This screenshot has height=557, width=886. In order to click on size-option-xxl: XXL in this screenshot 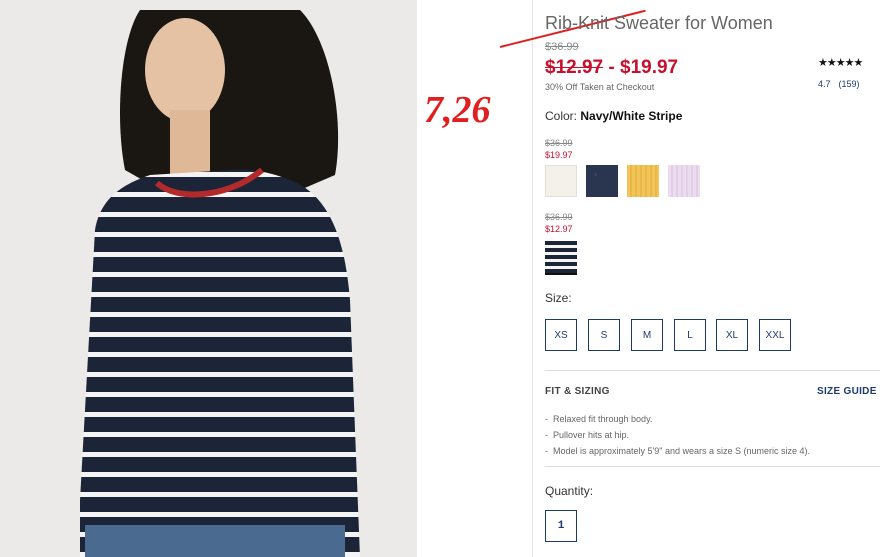, I will do `click(775, 335)`.